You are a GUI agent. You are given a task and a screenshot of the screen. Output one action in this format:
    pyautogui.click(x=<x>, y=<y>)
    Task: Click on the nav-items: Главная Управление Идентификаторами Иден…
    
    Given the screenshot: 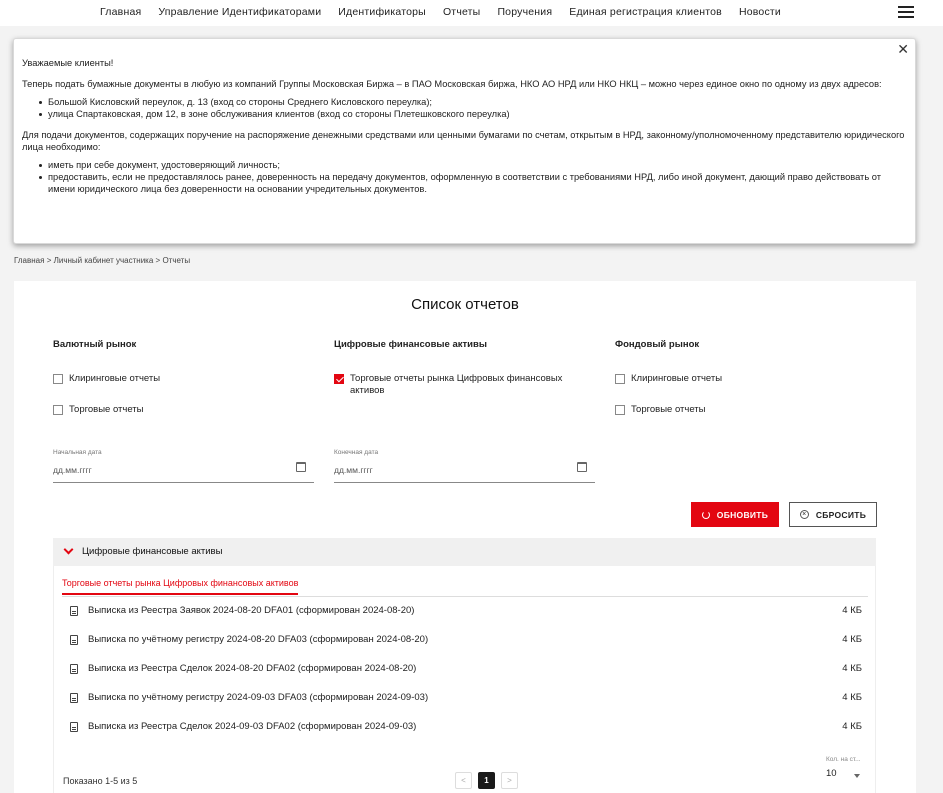 What is the action you would take?
    pyautogui.click(x=449, y=12)
    